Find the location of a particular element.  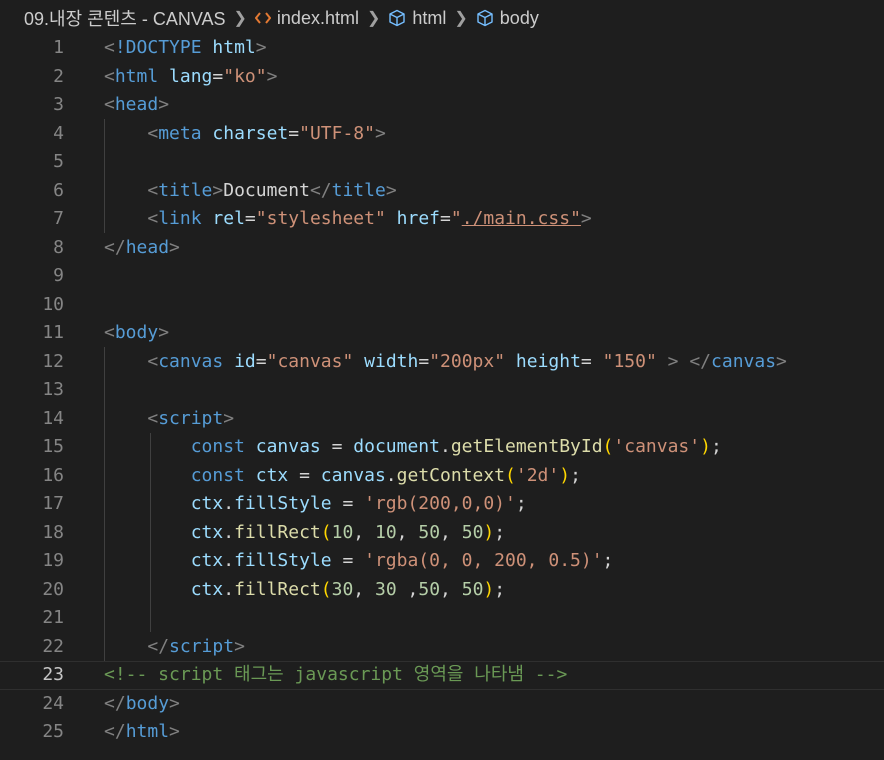

code-text: <title>Document</title> is located at coordinates (250, 191).